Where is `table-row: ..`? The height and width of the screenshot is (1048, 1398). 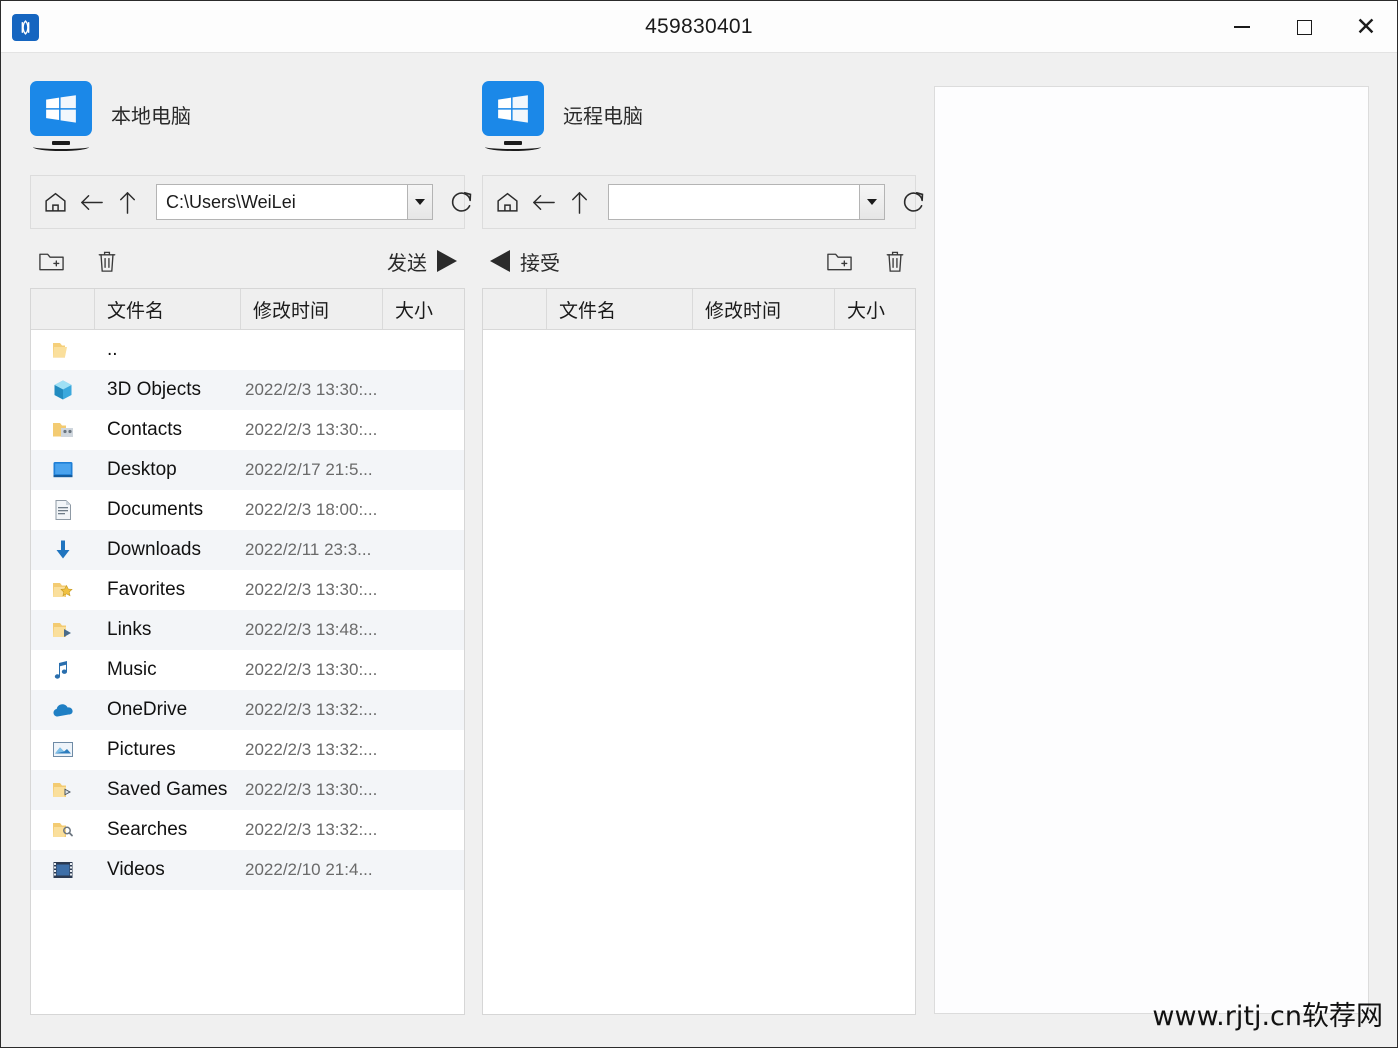
table-row: .. is located at coordinates (247, 350).